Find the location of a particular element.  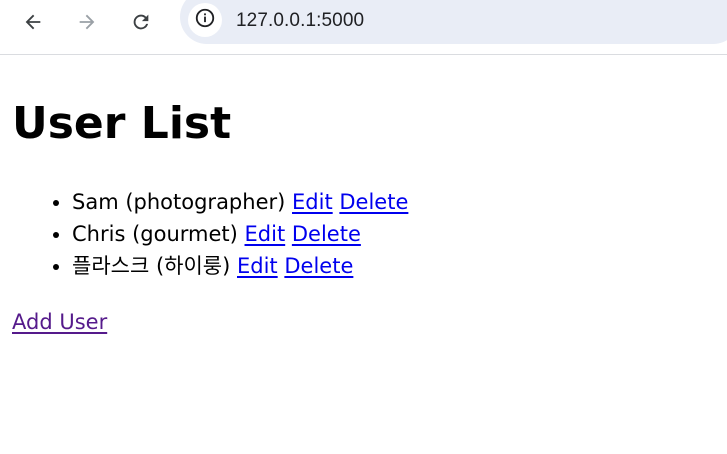

reload-button is located at coordinates (141, 22).